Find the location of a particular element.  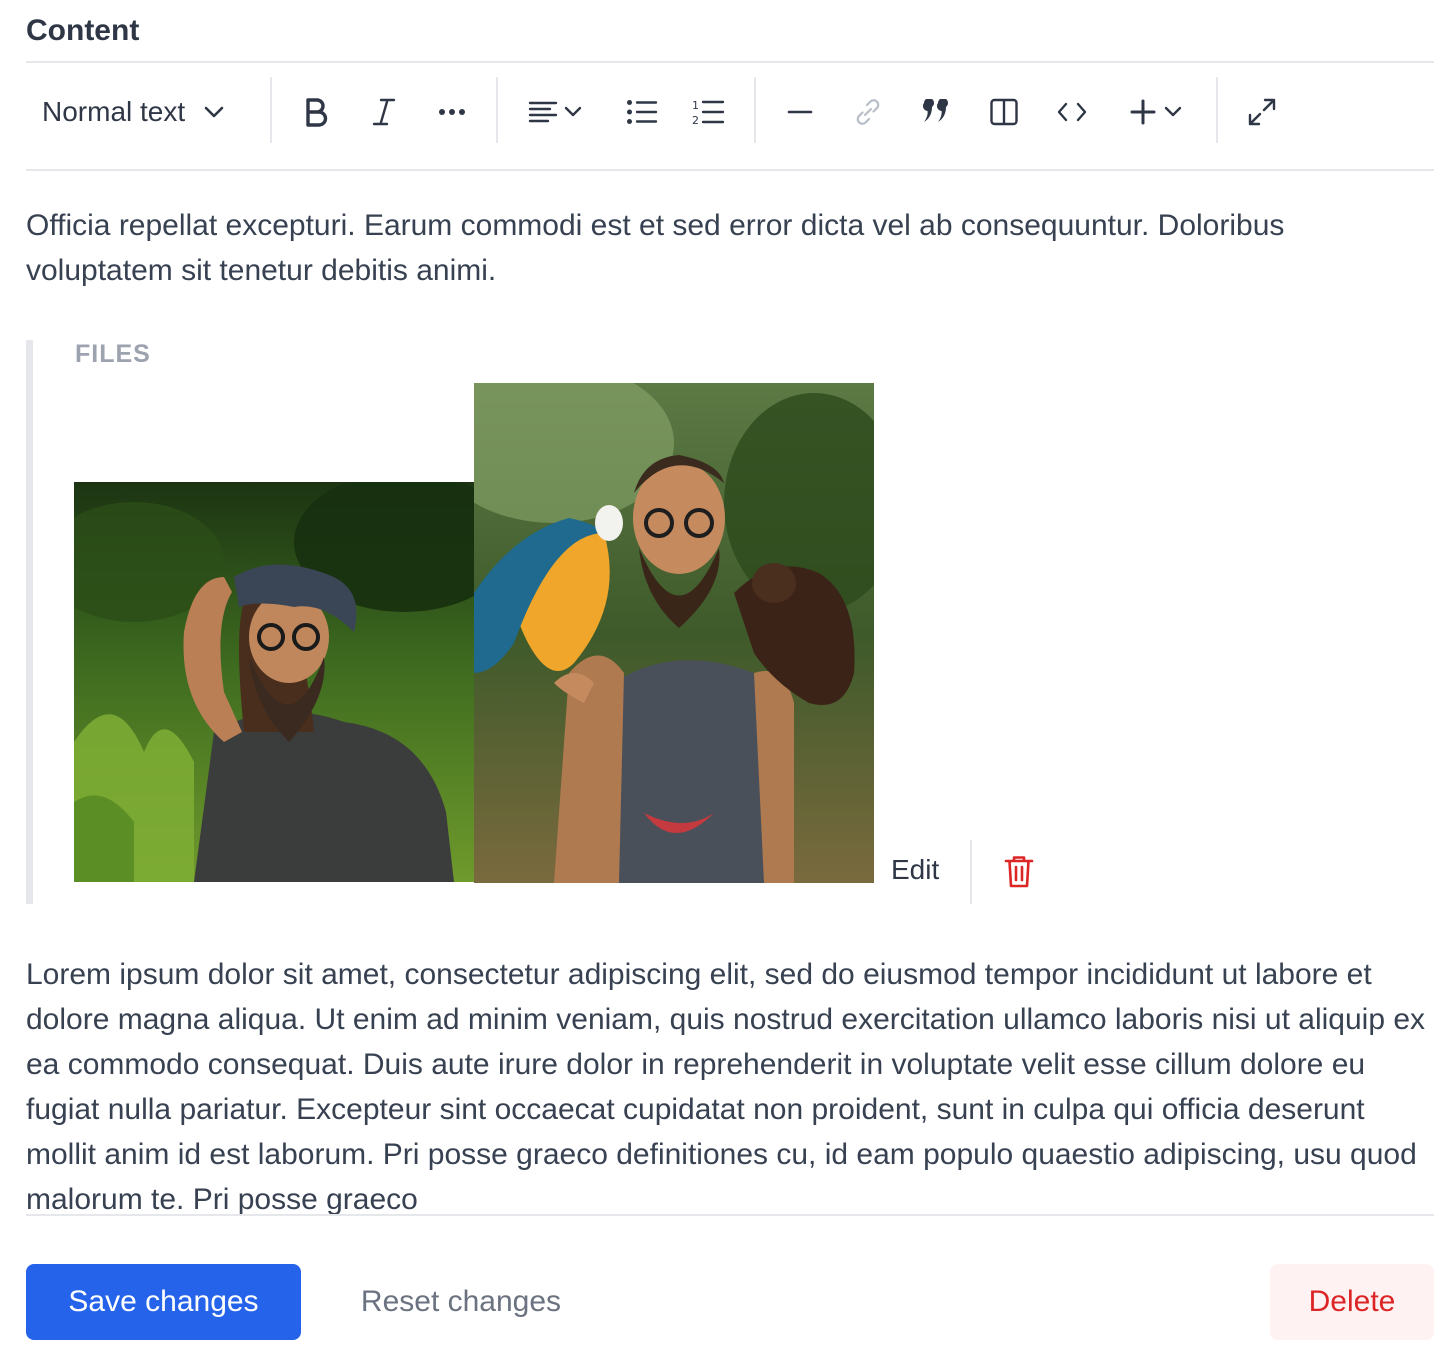

more-formatting-button is located at coordinates (452, 112).